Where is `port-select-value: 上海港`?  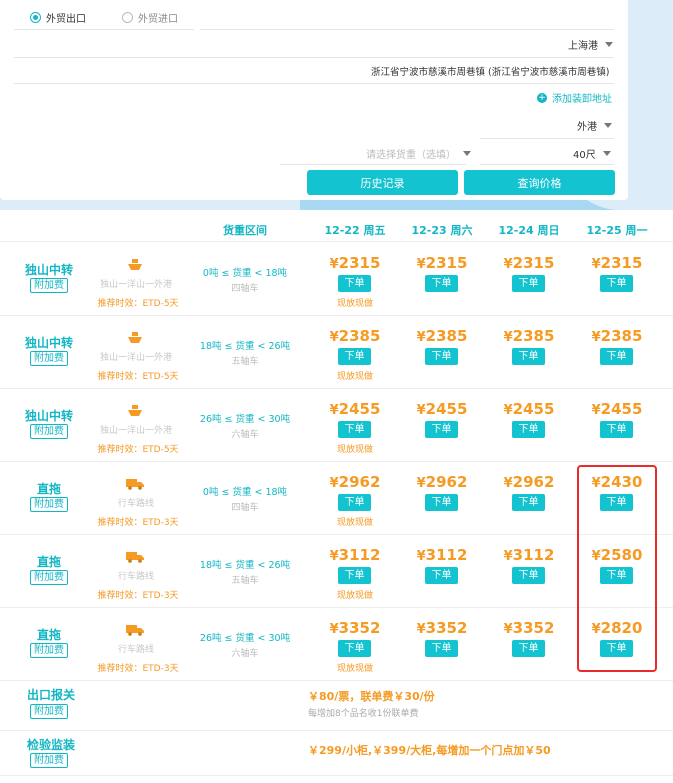 port-select-value: 上海港 is located at coordinates (583, 46).